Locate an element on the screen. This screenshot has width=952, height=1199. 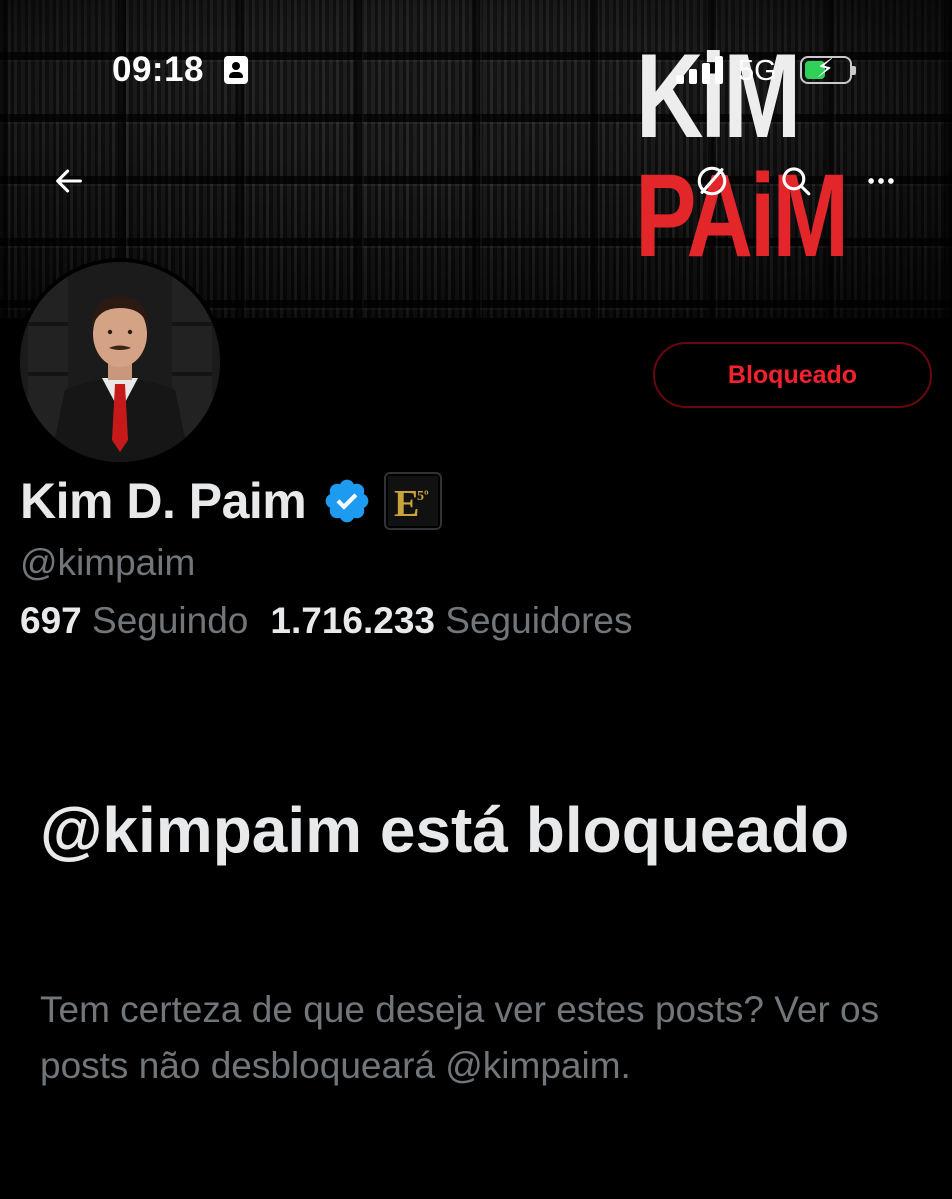
avatar-portrait is located at coordinates (120, 362).